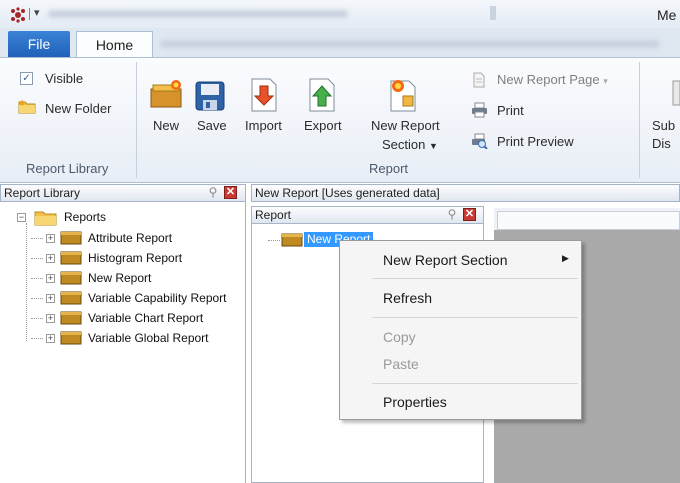  Describe the element at coordinates (21, 217) in the screenshot. I see `collapse-icon: −` at that location.